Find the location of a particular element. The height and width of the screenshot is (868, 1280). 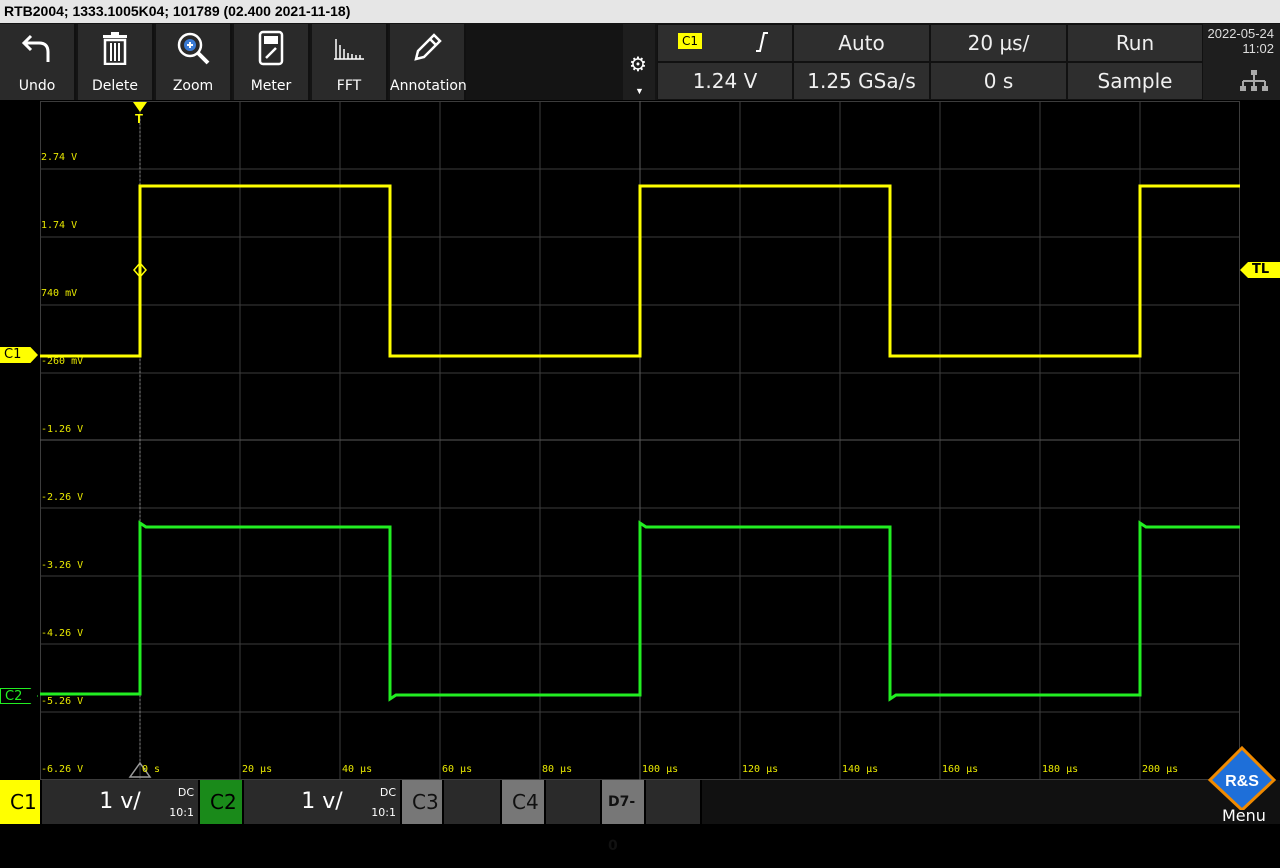

x-label: 100 µs is located at coordinates (660, 769).